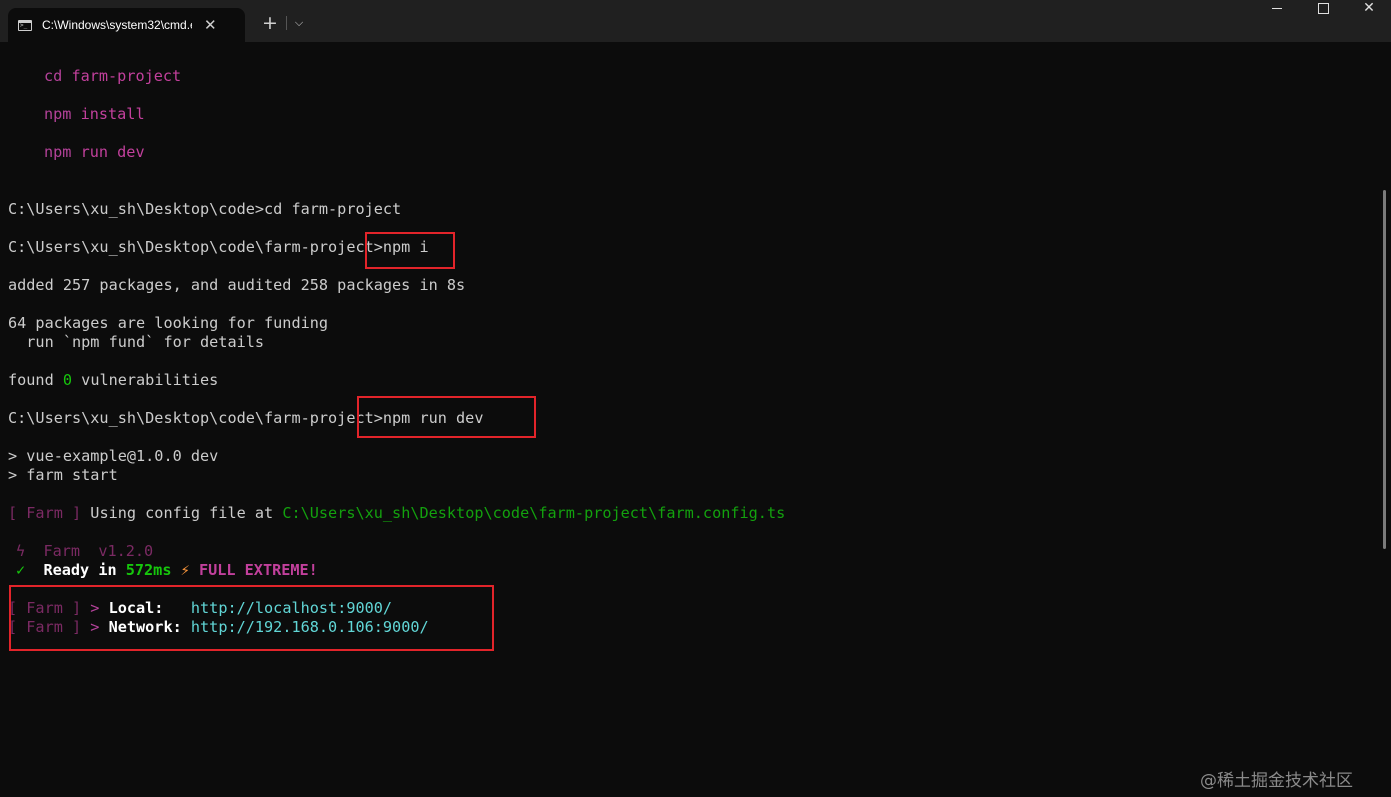  I want to click on ready-line: ✓ Ready in 572ms ⚡ FULL EXTREME!, so click(167, 570).